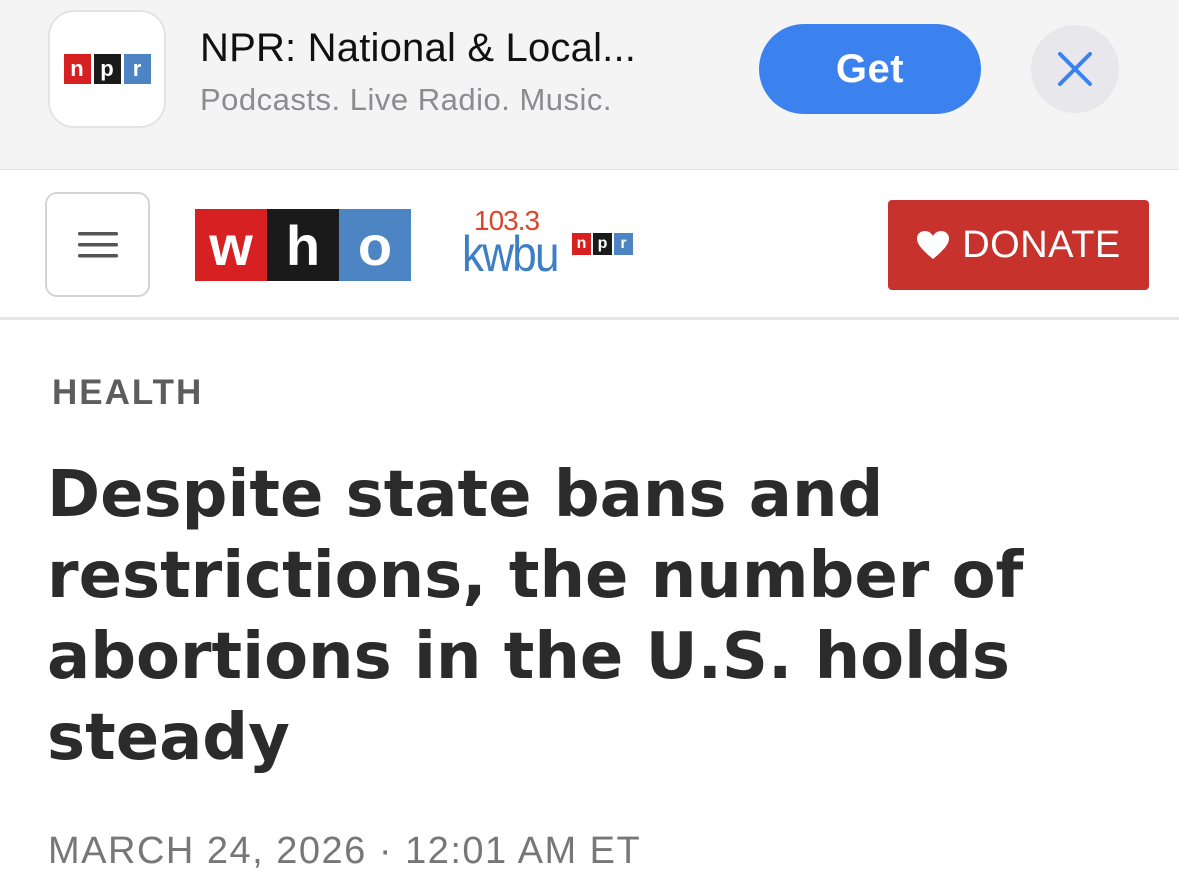 The image size is (1179, 893). Describe the element at coordinates (77, 69) in the screenshot. I see `npr-logo-letter-n: n` at that location.